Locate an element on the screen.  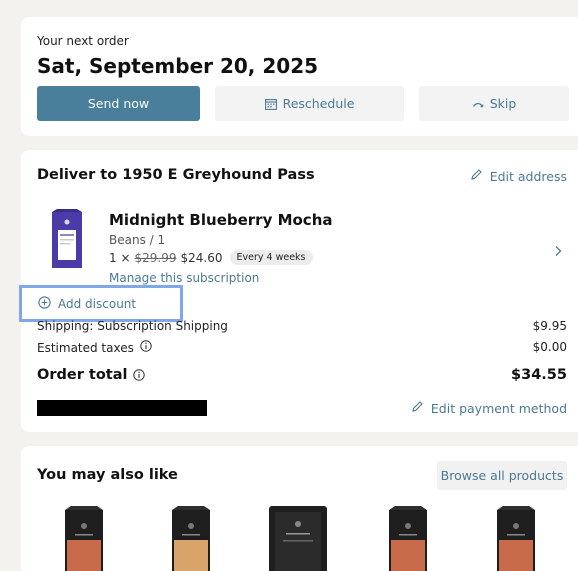
reschedule-button: Reschedule is located at coordinates (309, 103).